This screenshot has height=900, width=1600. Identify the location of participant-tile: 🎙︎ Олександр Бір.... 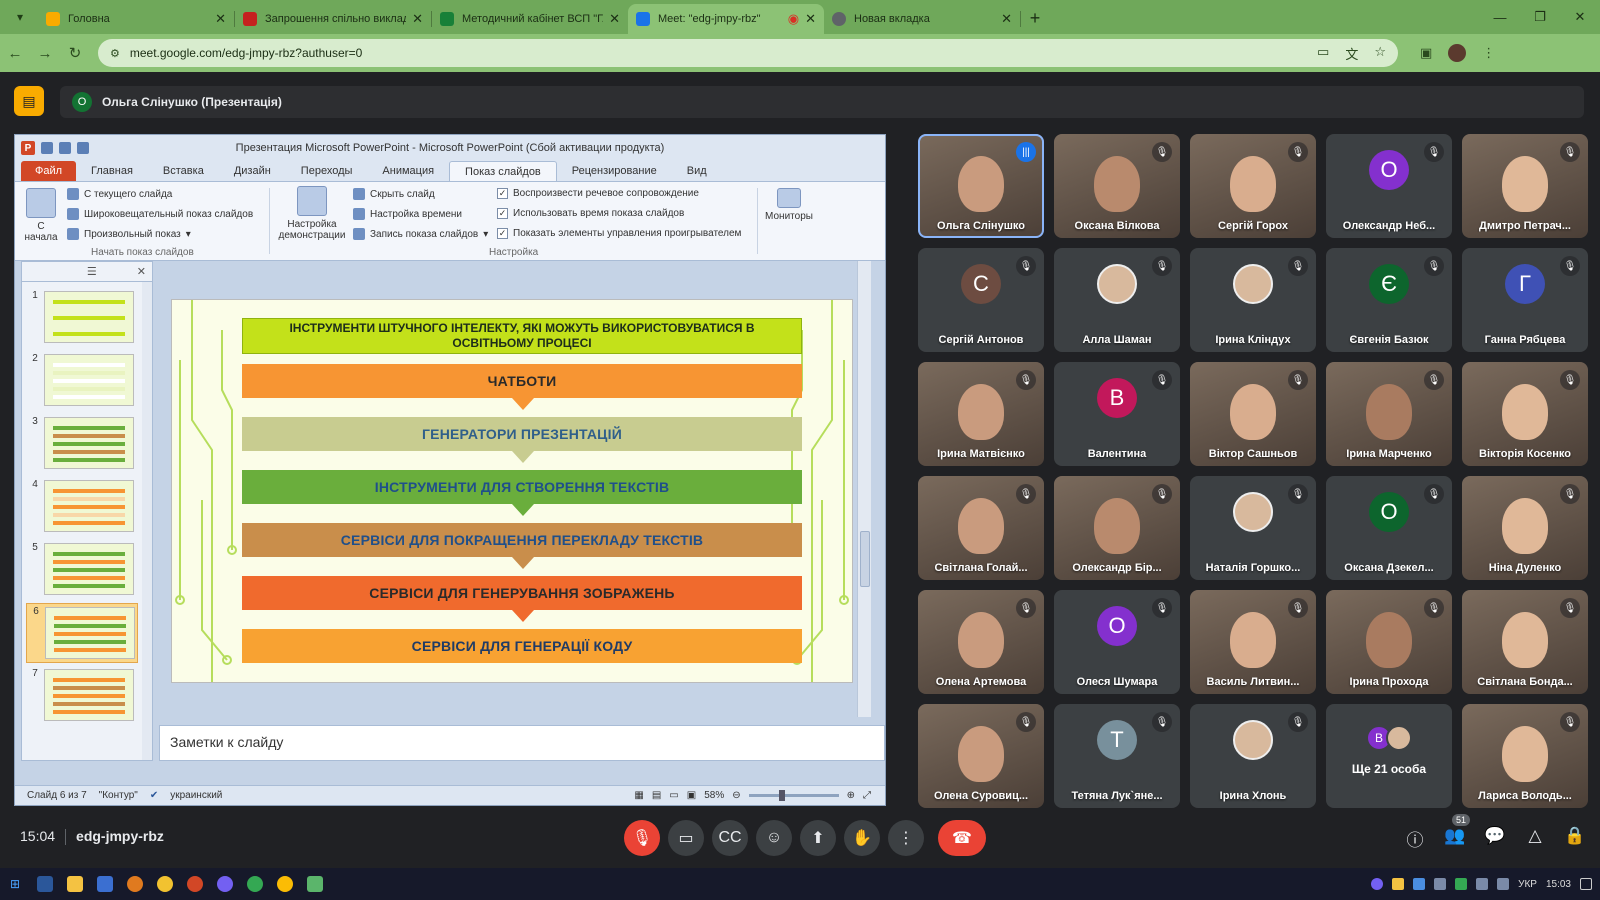
(1117, 528).